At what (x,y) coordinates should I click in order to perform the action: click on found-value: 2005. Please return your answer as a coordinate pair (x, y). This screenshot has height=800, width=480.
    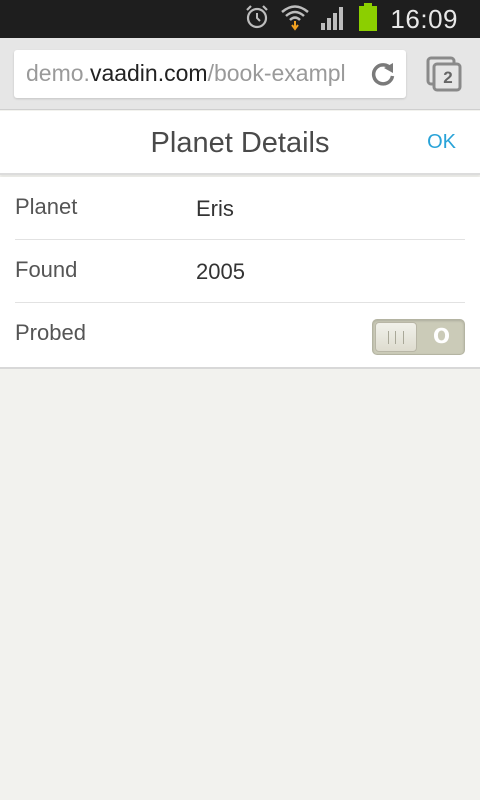
    Looking at the image, I should click on (220, 272).